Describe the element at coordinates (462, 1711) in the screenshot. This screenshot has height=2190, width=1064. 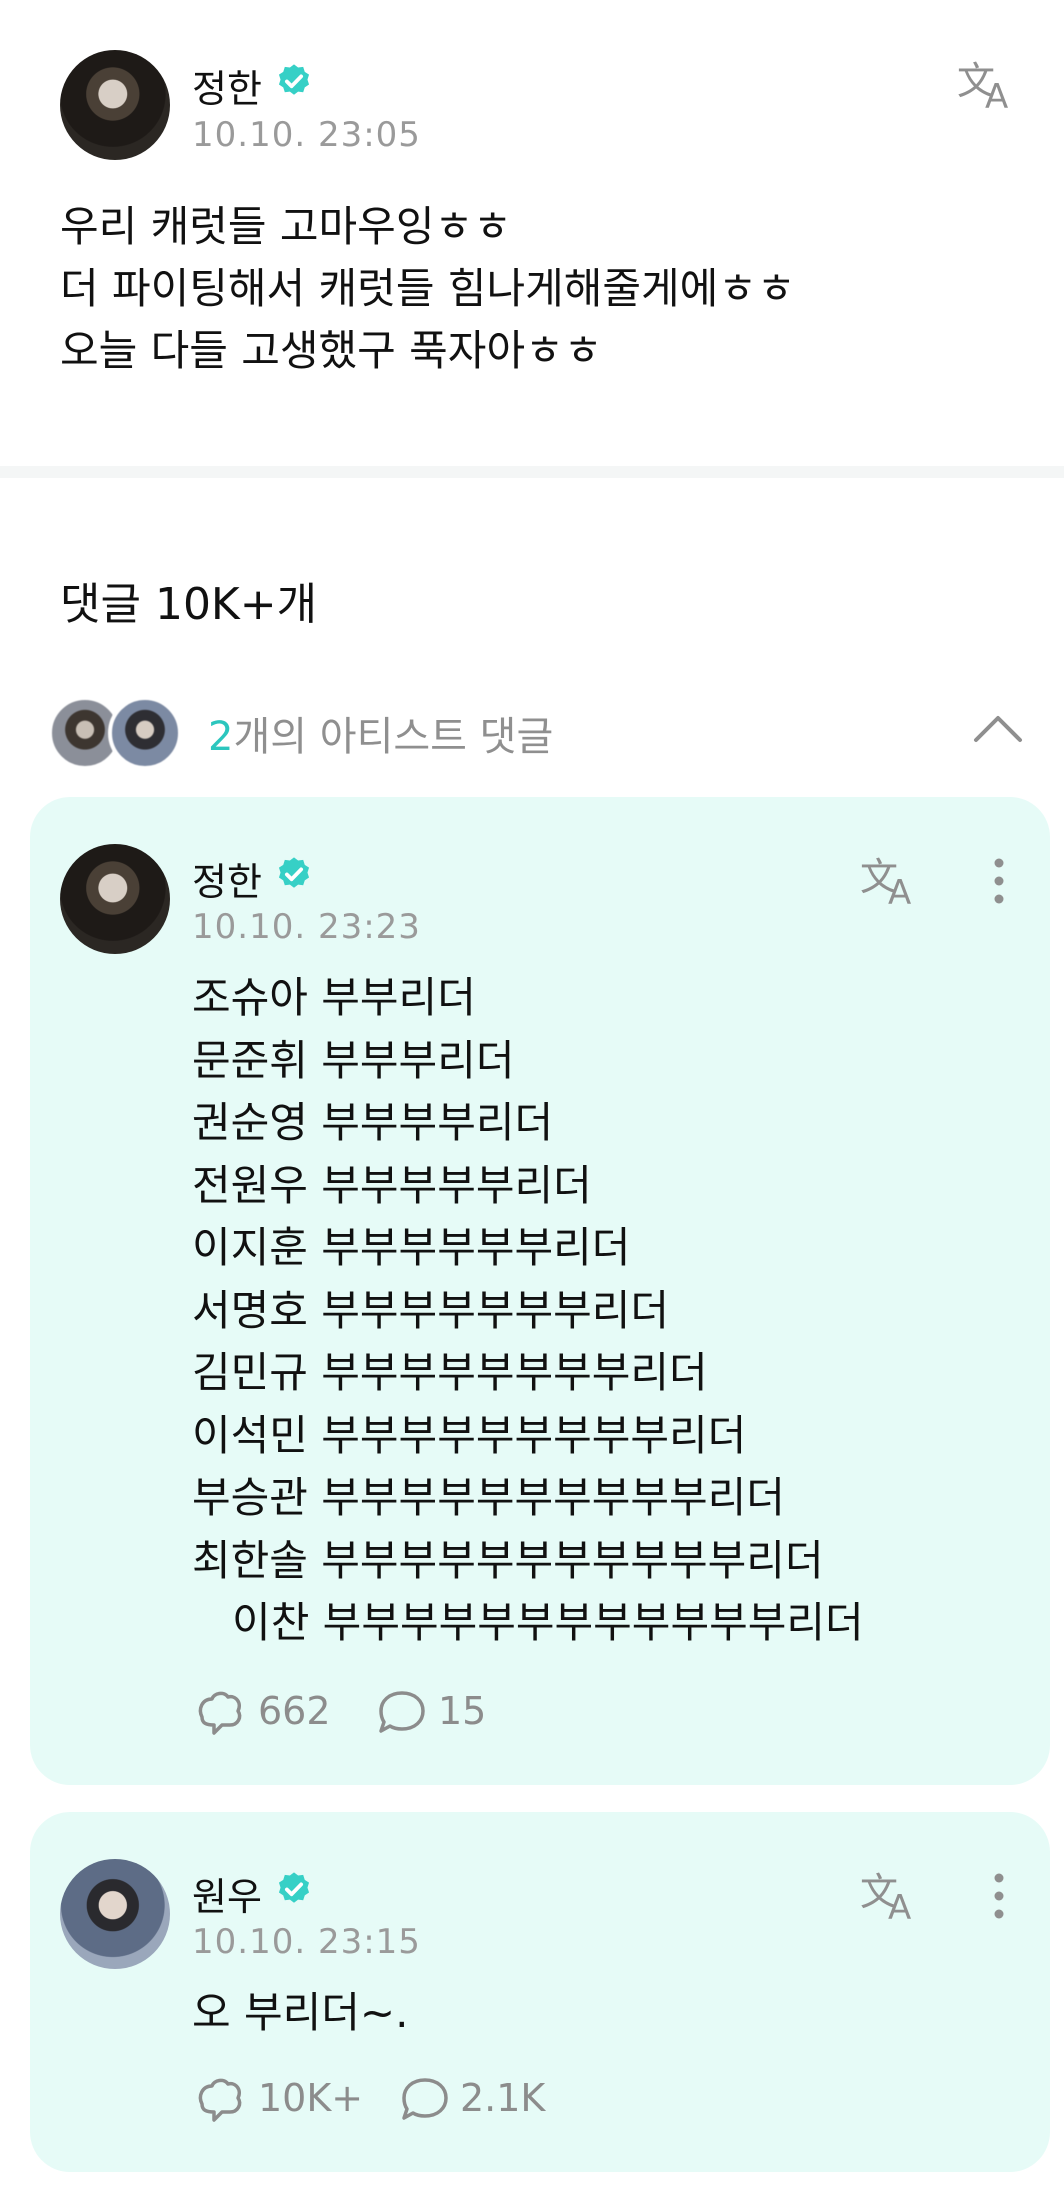
I see `reply-count: 15` at that location.